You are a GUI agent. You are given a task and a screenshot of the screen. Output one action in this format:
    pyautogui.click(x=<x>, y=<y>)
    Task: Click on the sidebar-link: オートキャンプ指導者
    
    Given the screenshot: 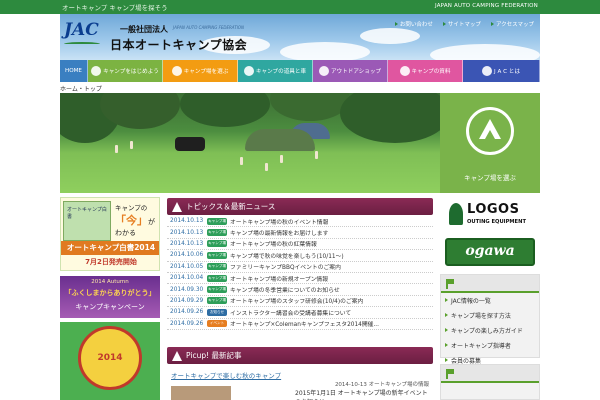 What is the action you would take?
    pyautogui.click(x=490, y=345)
    